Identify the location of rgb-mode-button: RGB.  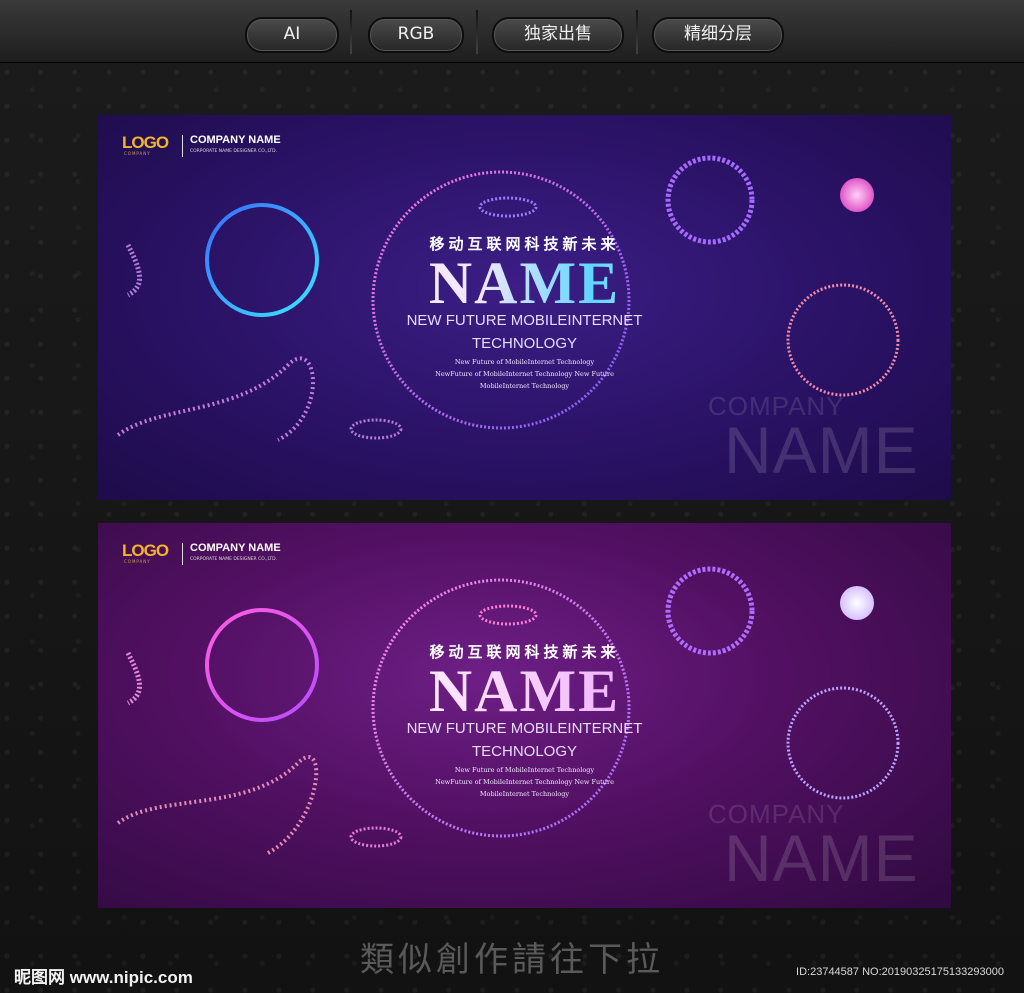
(416, 35).